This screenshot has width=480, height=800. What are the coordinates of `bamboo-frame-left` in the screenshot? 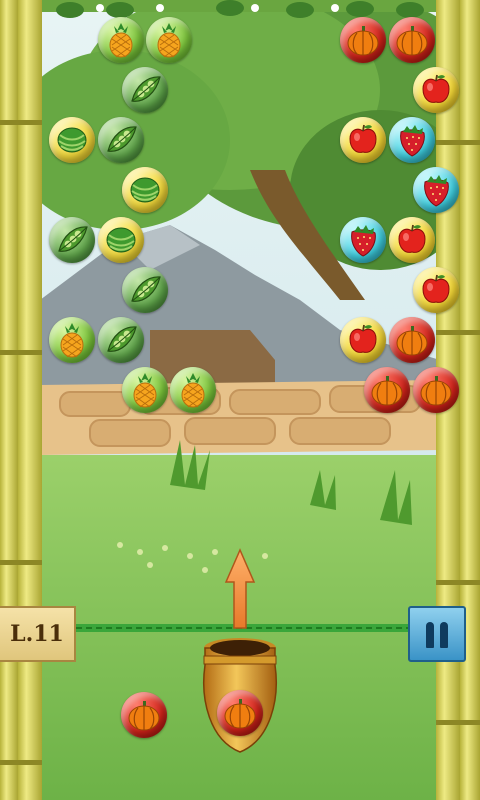 It's located at (21, 400).